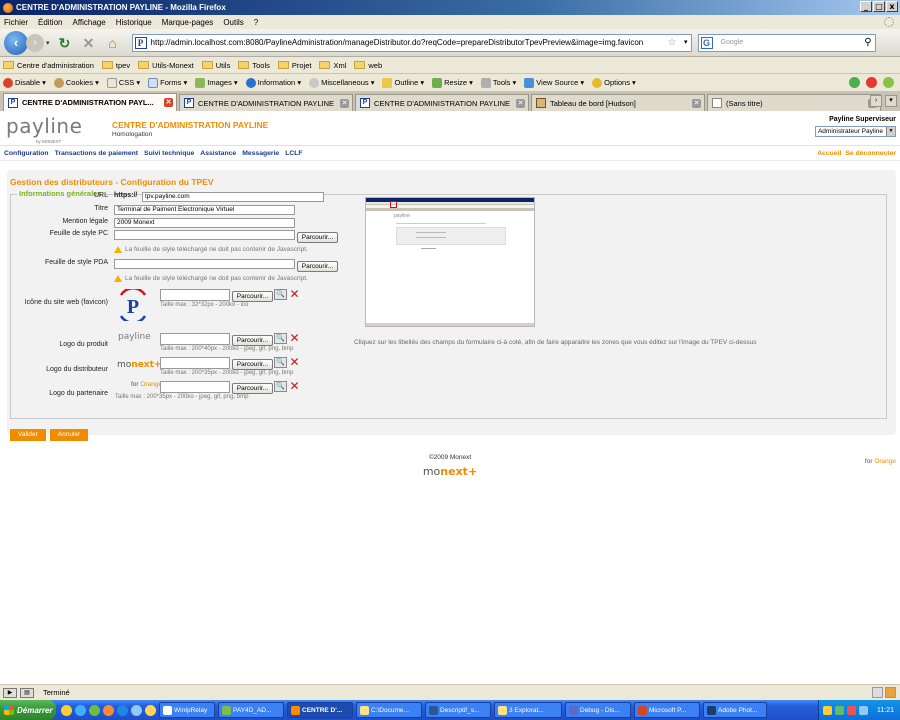 The image size is (900, 720). Describe the element at coordinates (27, 692) in the screenshot. I see `status-console-icon: ▤` at that location.